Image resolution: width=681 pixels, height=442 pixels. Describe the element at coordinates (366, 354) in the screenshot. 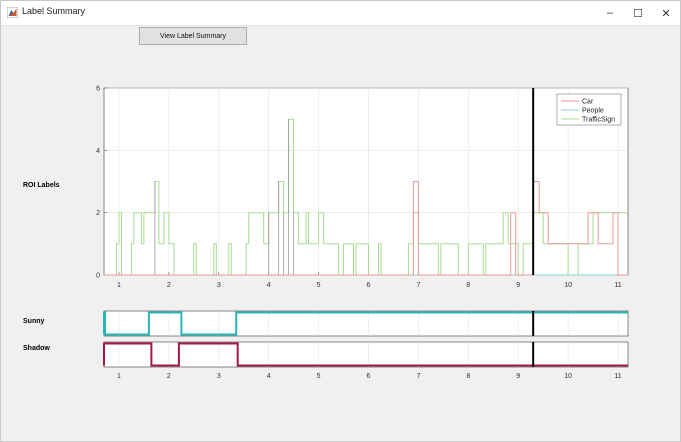

I see `shadow-lane-box` at that location.